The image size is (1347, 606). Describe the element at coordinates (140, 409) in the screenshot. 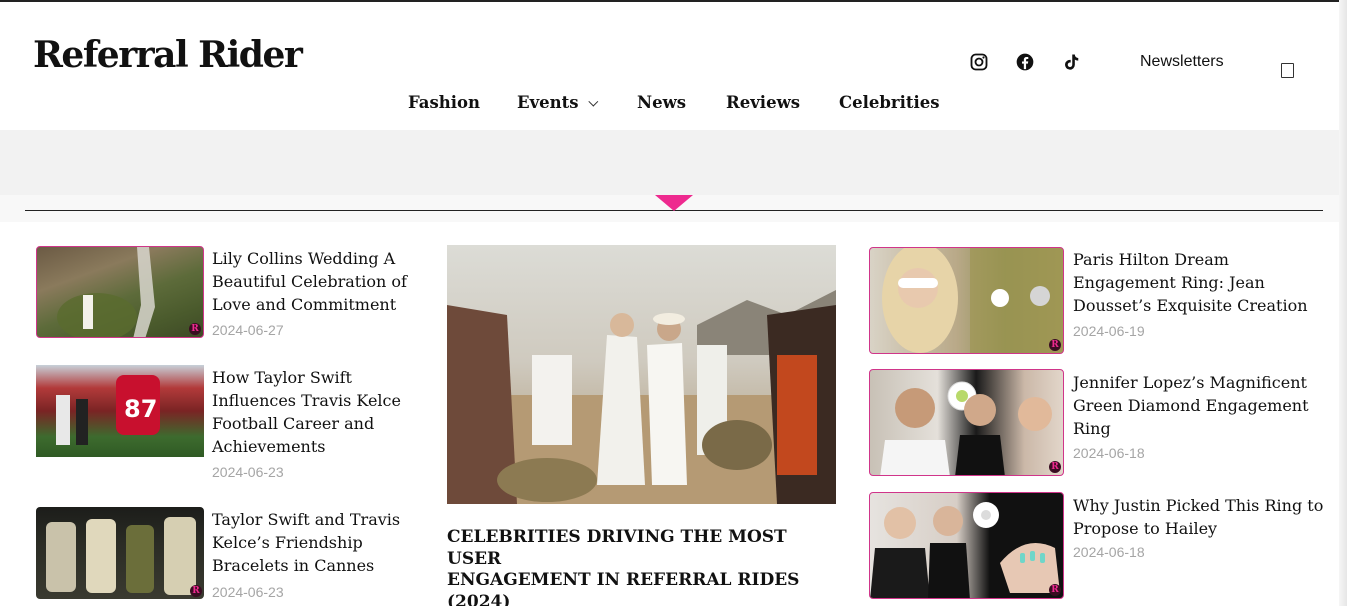

I see `svg-text: 87` at that location.